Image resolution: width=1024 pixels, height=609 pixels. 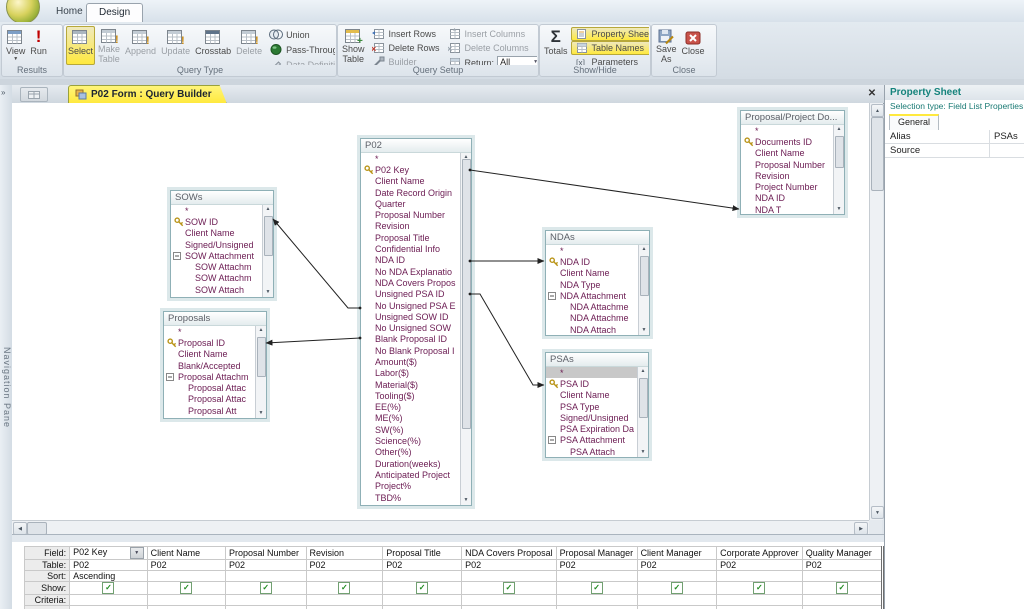 What do you see at coordinates (842, 588) in the screenshot?
I see `grid-cell-show-9: ✓` at bounding box center [842, 588].